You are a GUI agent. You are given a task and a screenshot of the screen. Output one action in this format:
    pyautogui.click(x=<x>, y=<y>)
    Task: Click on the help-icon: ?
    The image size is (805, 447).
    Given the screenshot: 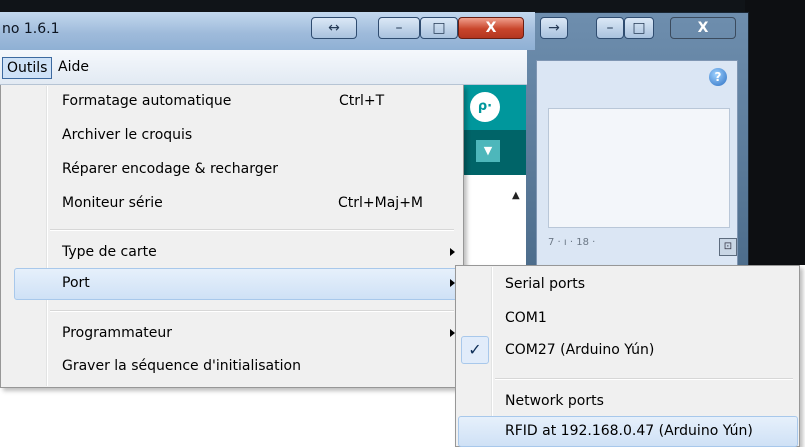 What is the action you would take?
    pyautogui.click(x=718, y=77)
    